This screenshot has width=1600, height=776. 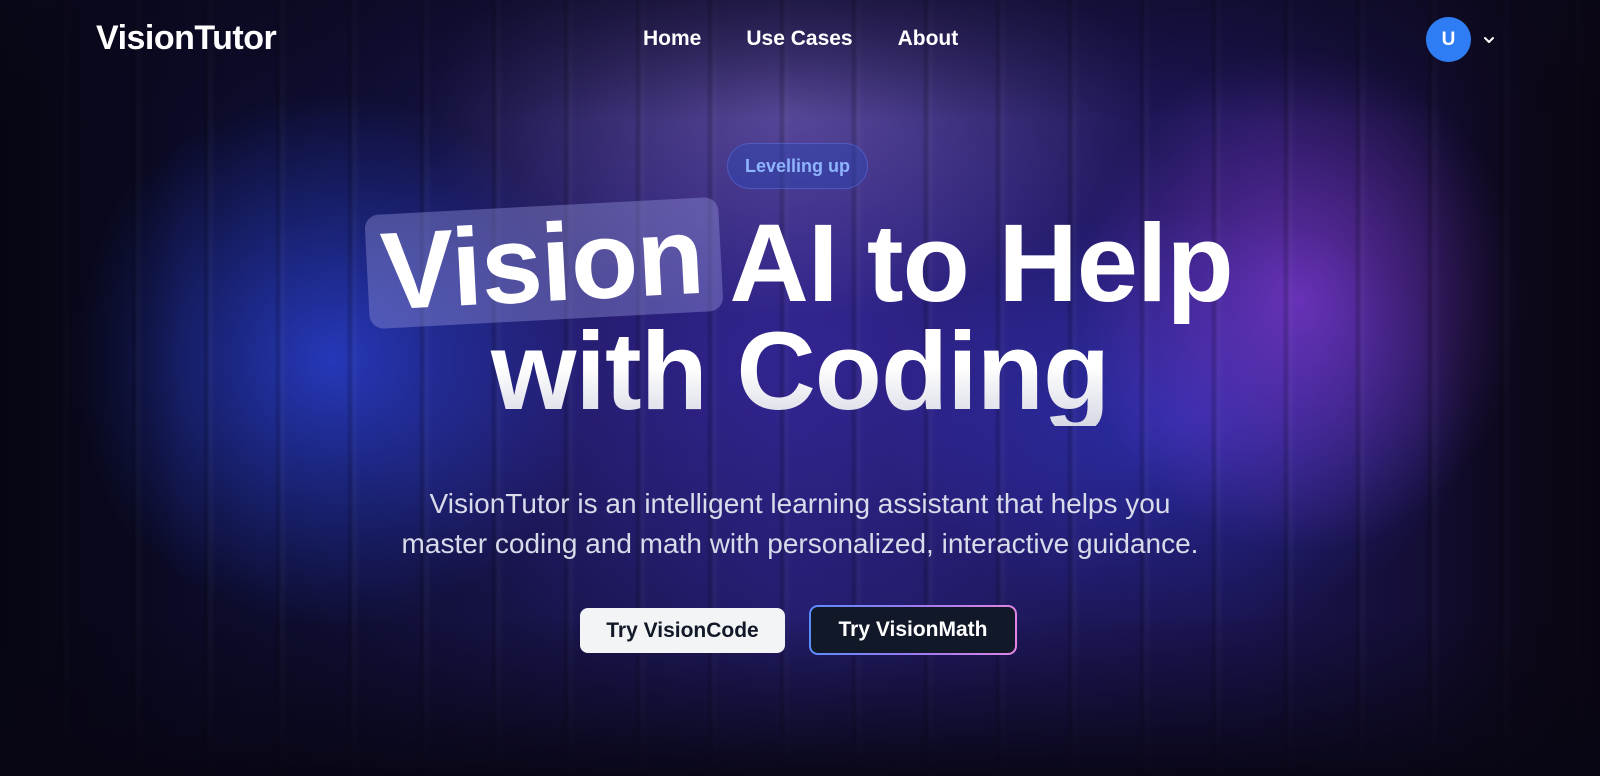 I want to click on headline-highlight-wrap: Vision, so click(x=548, y=264).